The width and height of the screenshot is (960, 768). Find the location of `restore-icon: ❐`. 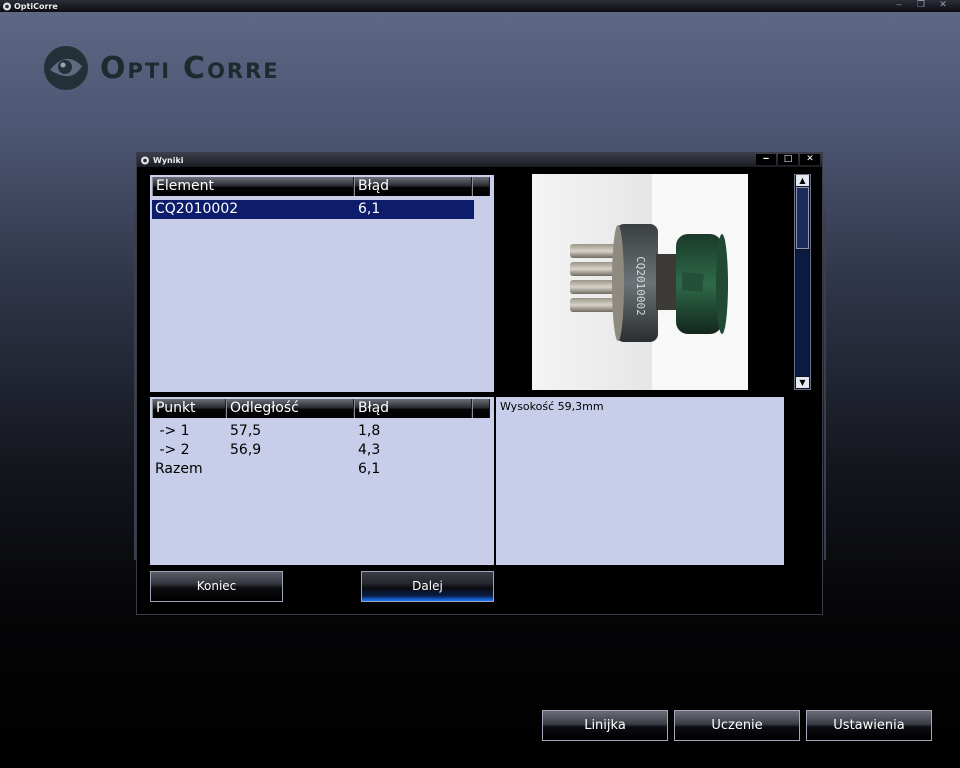

restore-icon: ❐ is located at coordinates (921, 5).